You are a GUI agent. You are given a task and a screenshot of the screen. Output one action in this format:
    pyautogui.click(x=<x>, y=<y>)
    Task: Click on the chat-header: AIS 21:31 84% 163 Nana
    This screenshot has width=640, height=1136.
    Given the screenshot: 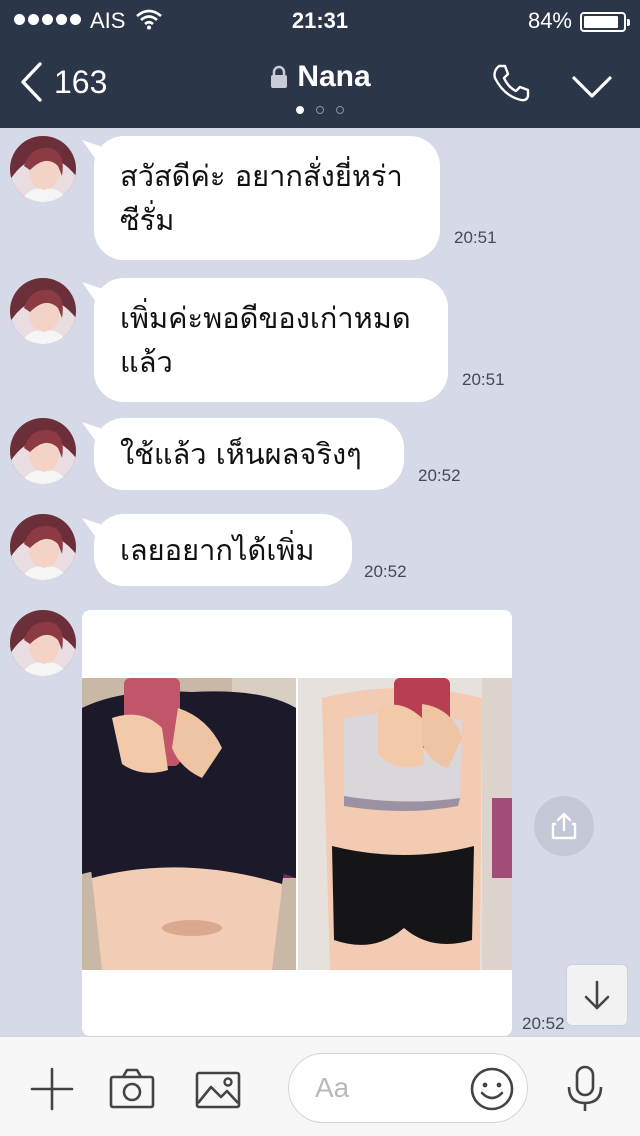 What is the action you would take?
    pyautogui.click(x=320, y=64)
    